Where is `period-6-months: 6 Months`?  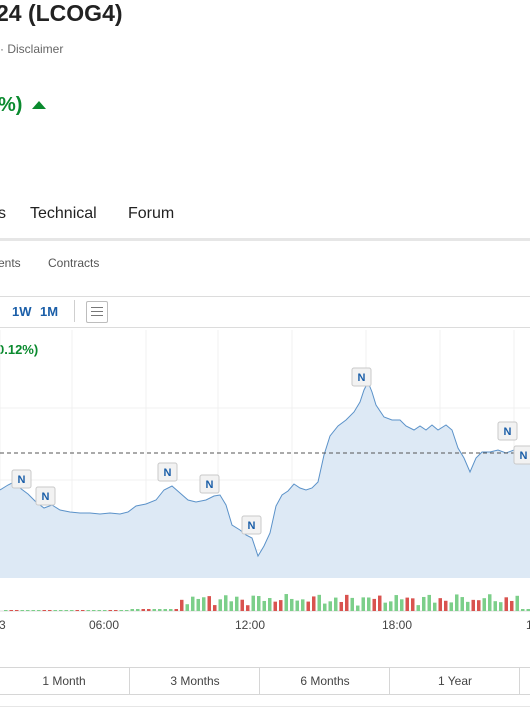 period-6-months: 6 Months is located at coordinates (324, 681).